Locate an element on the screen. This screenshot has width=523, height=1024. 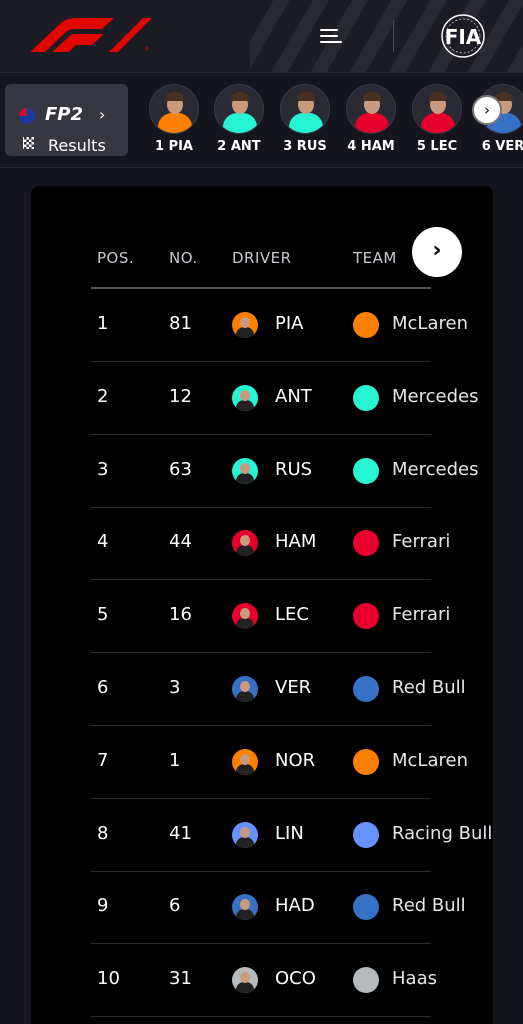
driver-chip-label: 1 PIA is located at coordinates (174, 146).